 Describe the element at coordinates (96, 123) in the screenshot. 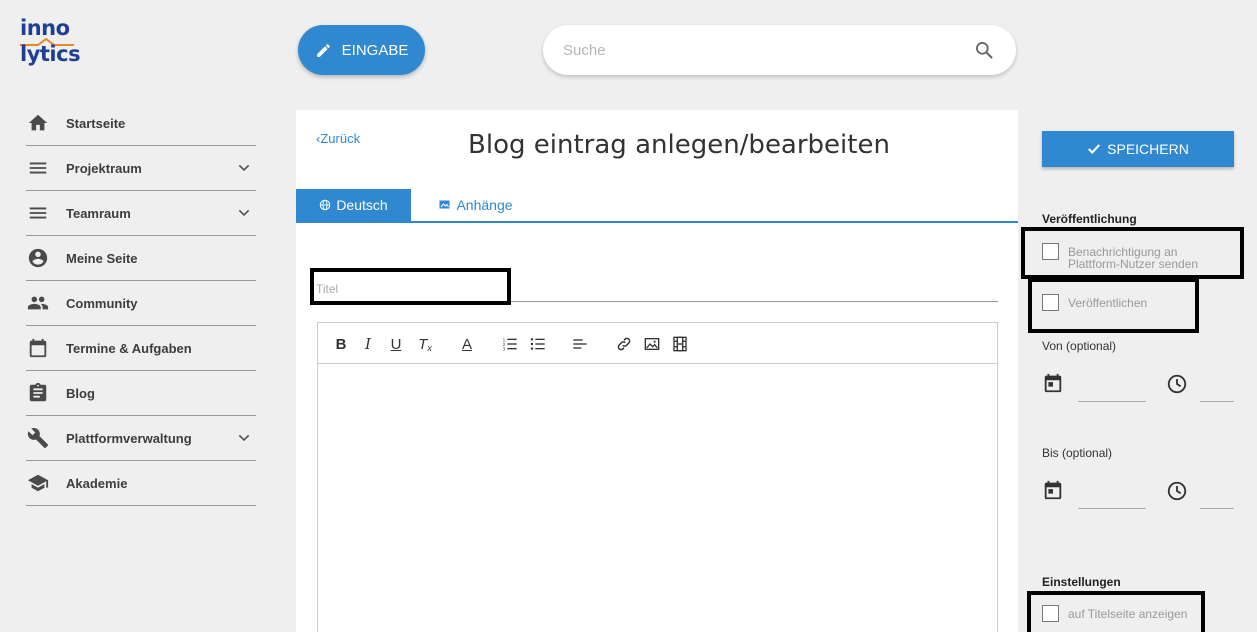

I see `sidebar-item-label: Startseite` at that location.